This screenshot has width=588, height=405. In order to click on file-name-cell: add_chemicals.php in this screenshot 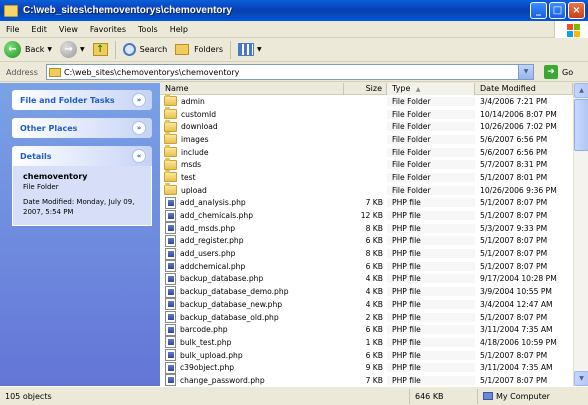, I will do `click(252, 215)`.